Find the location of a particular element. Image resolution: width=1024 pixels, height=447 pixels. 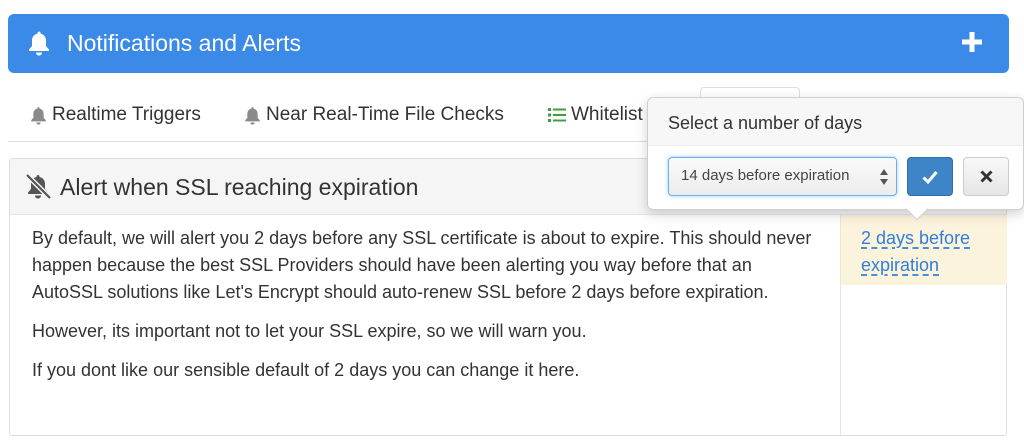

cancel-button is located at coordinates (986, 176).